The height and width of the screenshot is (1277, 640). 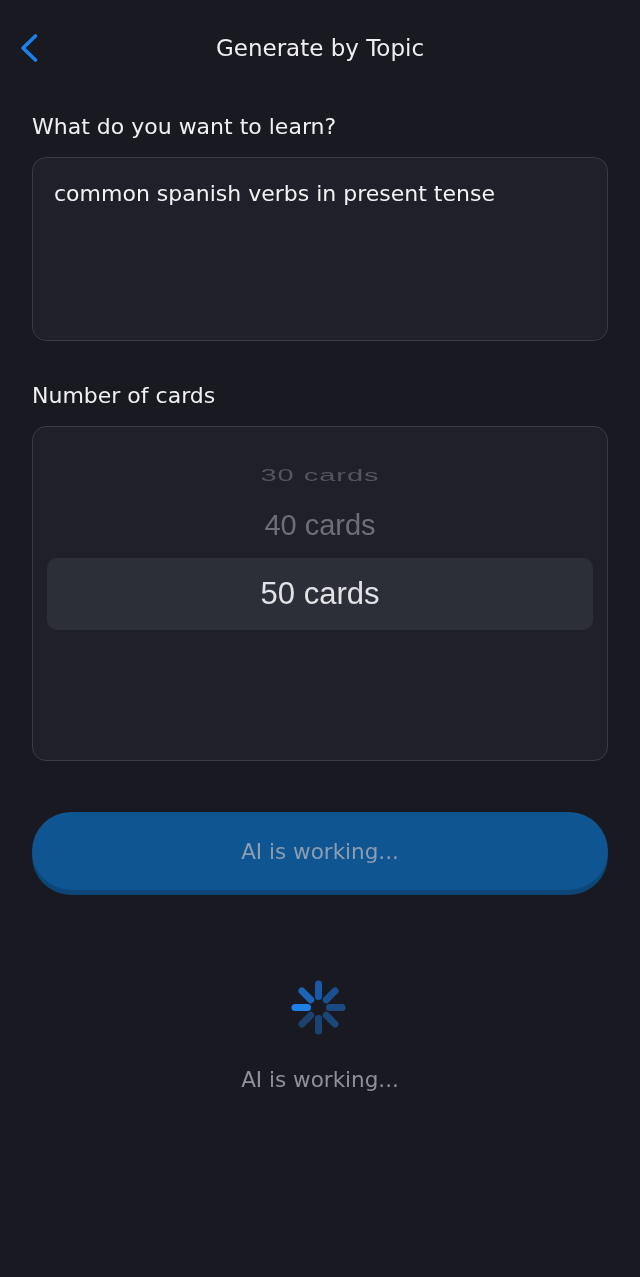 I want to click on topic-input-field: common spanish verbs in present tense, so click(x=320, y=249).